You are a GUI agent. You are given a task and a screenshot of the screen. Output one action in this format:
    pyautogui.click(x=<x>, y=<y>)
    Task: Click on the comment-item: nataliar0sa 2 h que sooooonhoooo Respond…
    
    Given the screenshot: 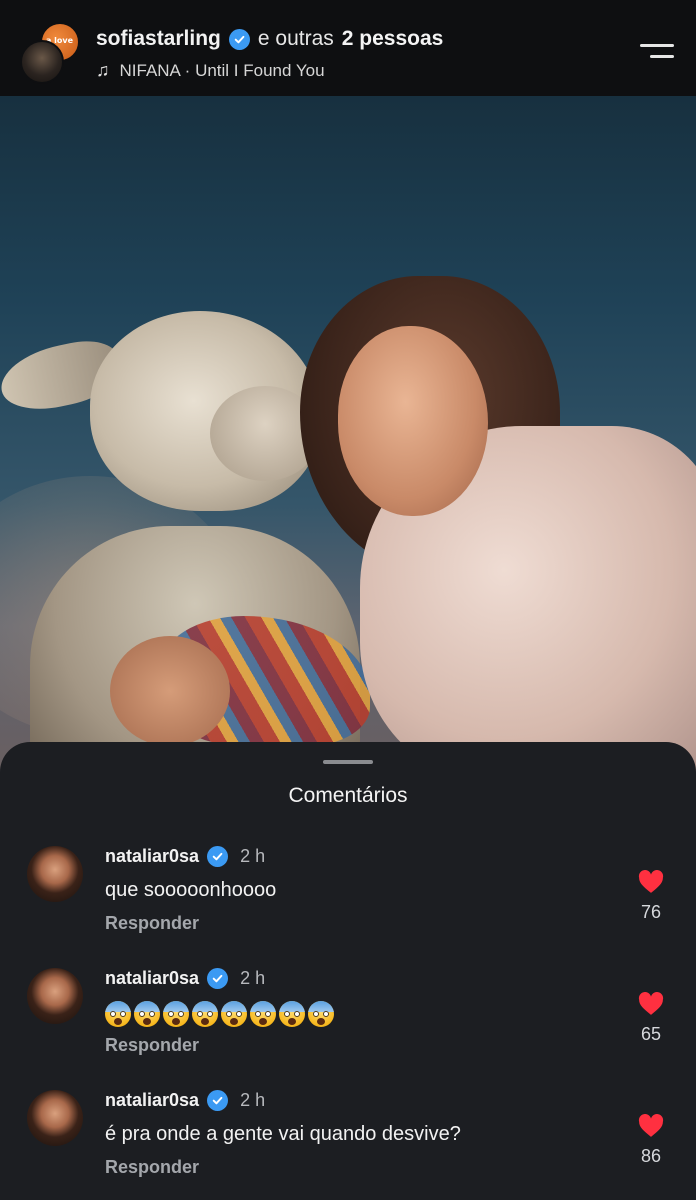 What is the action you would take?
    pyautogui.click(x=348, y=901)
    